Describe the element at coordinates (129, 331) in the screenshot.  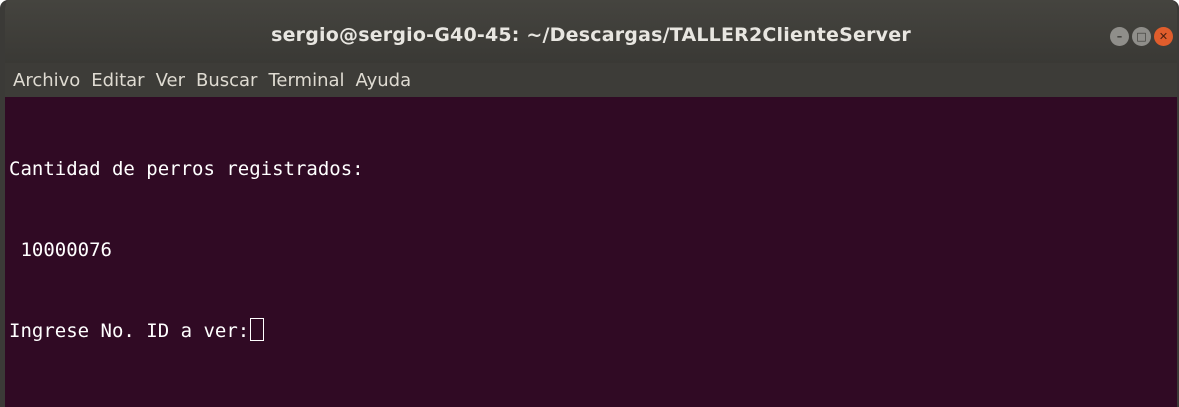
I see `terminal-prompt: Ingrese No. ID a ver:` at that location.